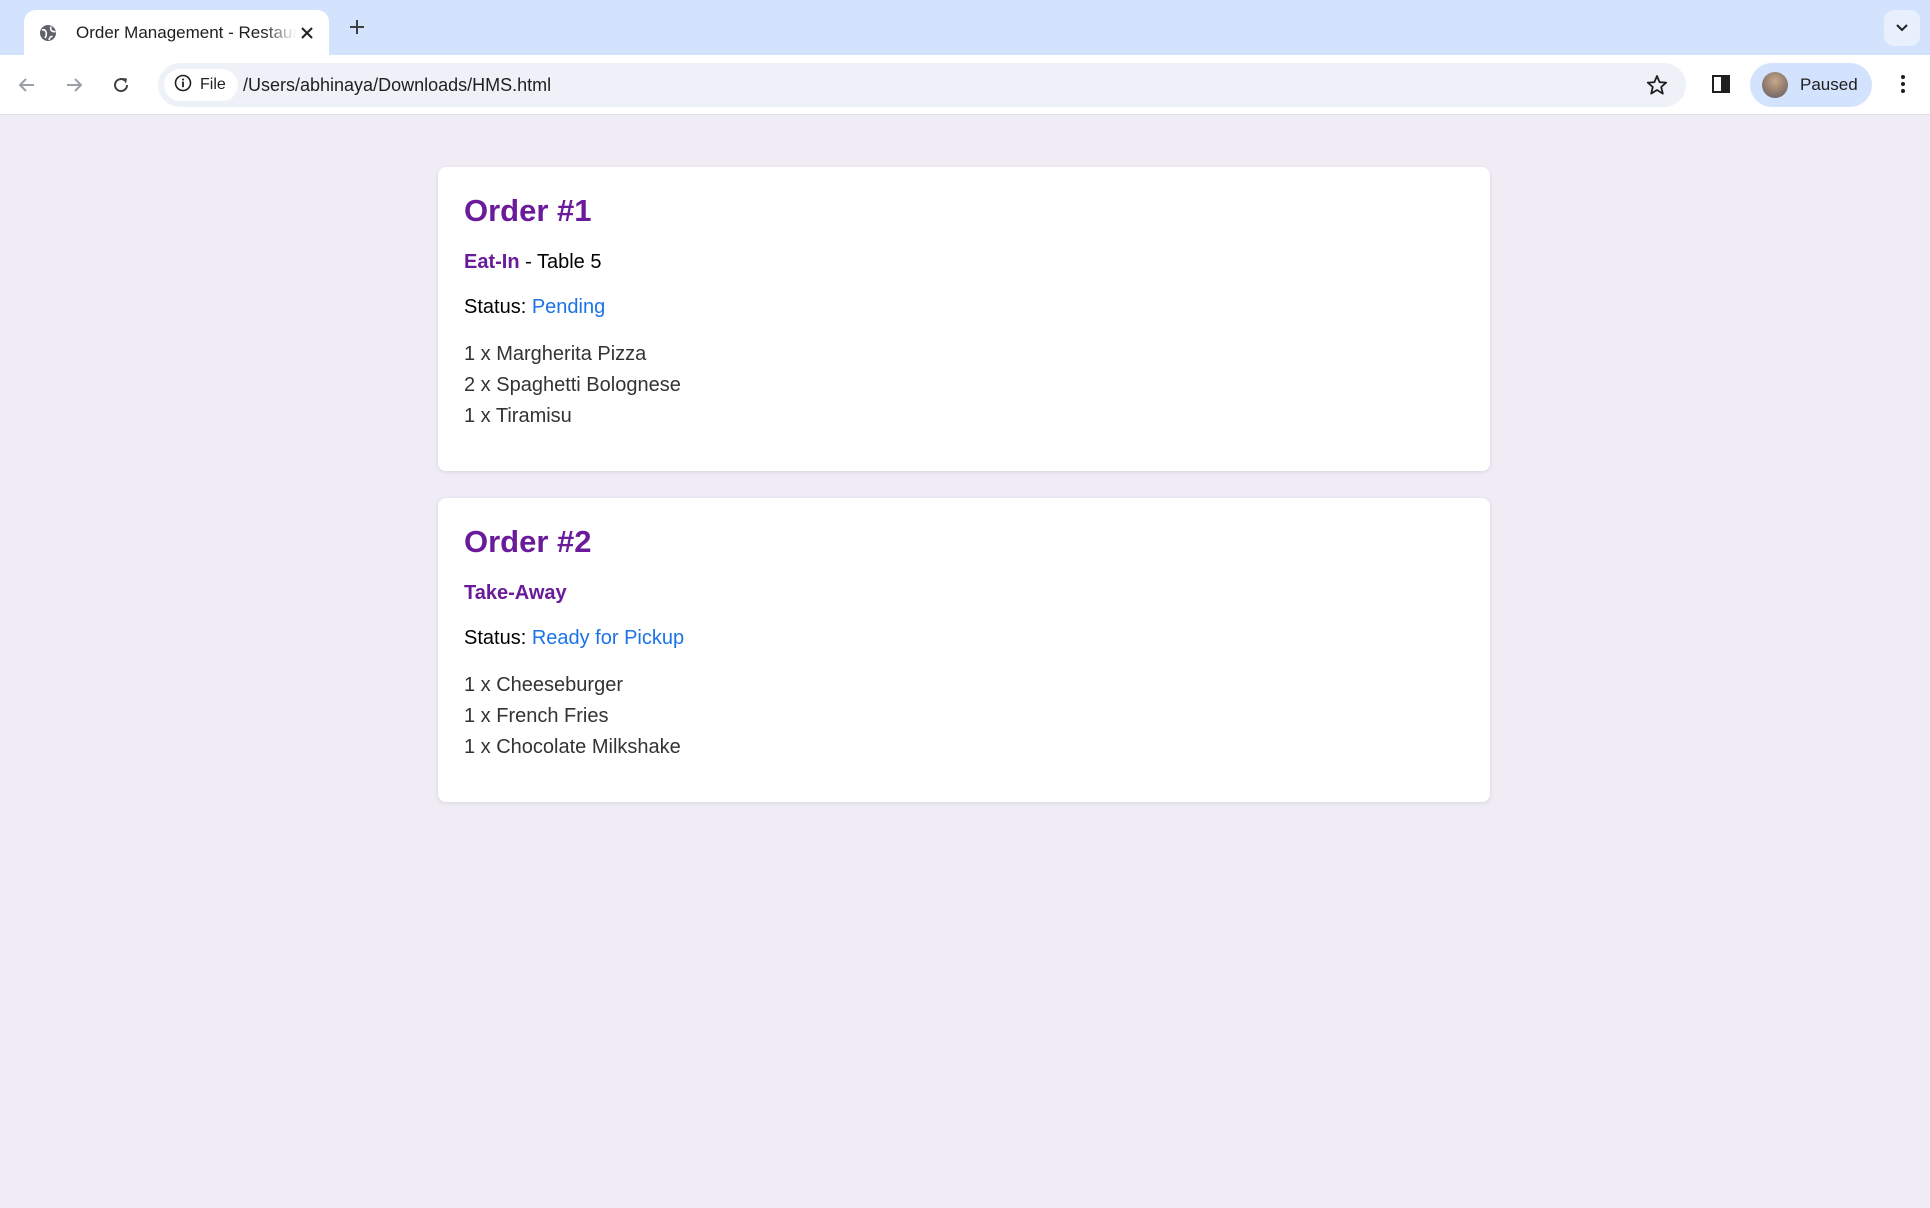  I want to click on order-type-line: Eat-In - Table 5, so click(964, 262).